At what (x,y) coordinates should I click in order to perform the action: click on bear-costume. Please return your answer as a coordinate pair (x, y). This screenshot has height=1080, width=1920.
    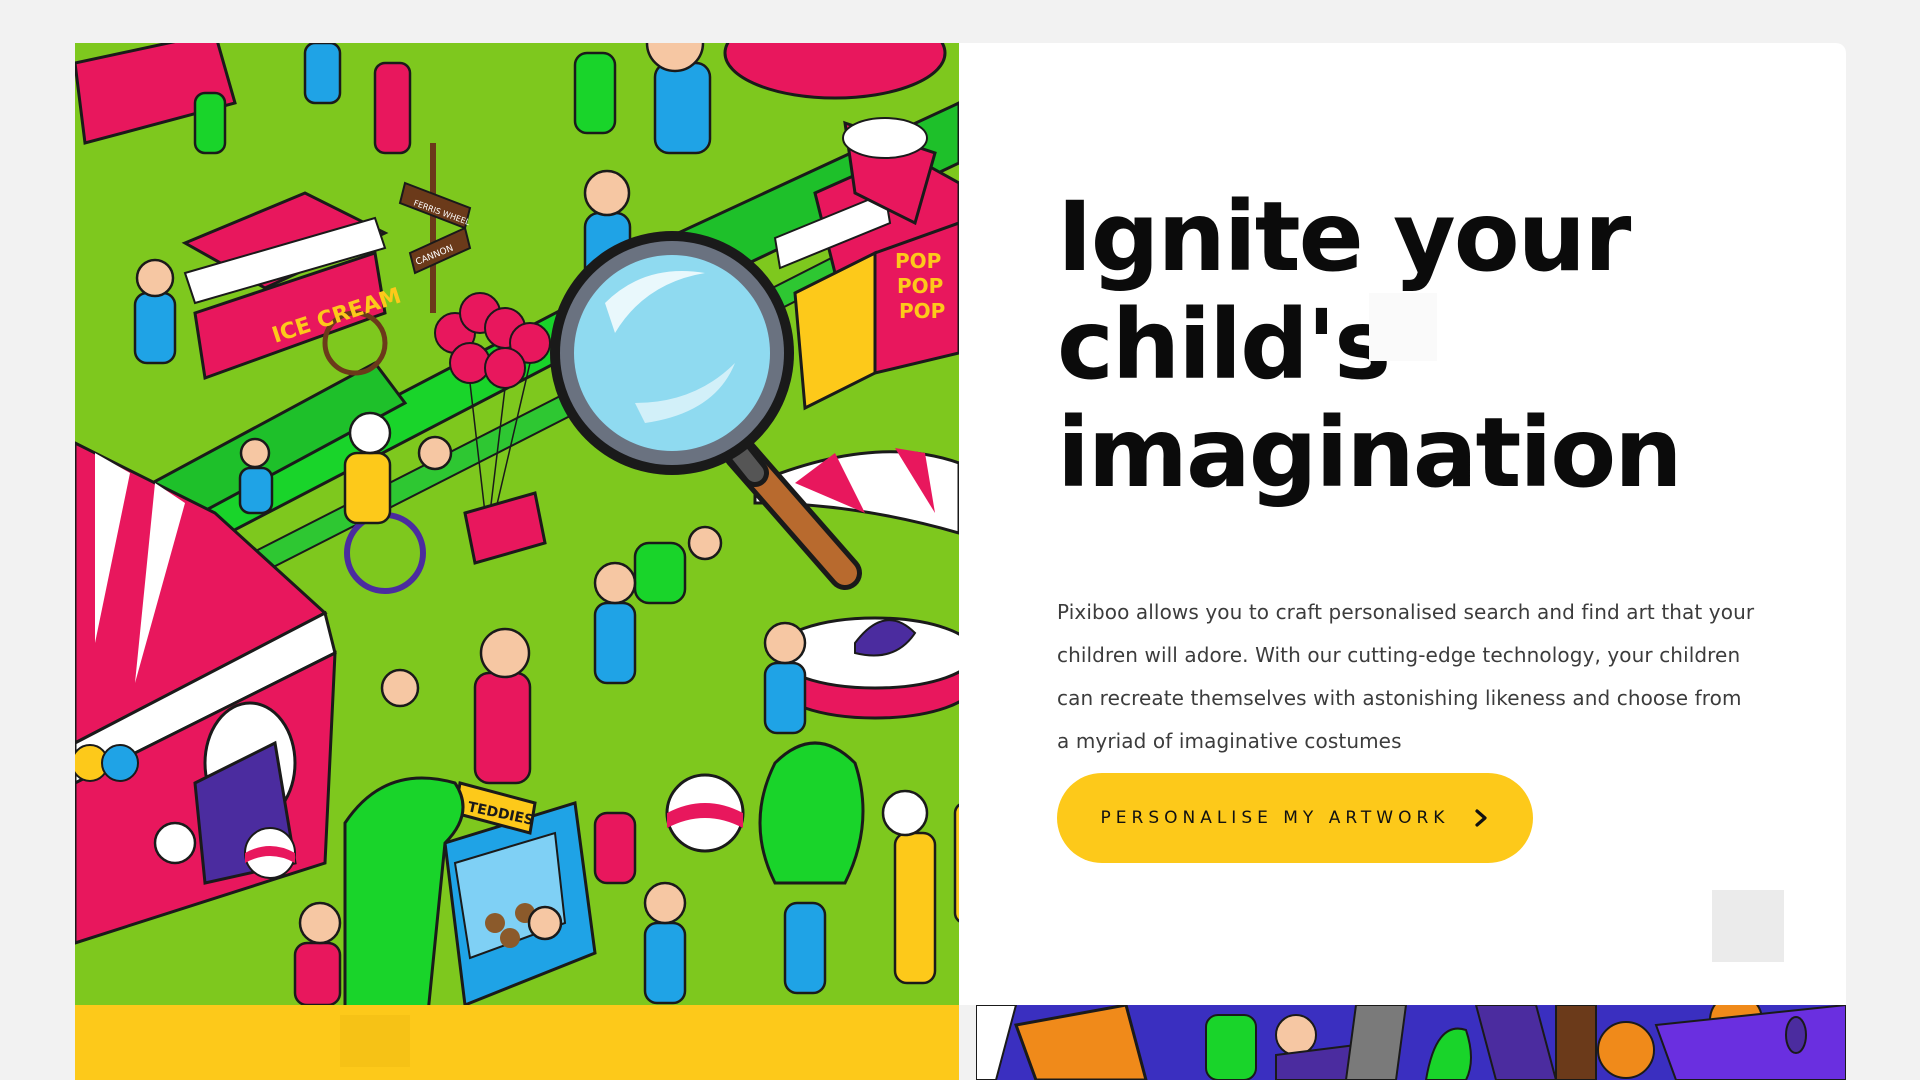
    Looking at the image, I should click on (811, 813).